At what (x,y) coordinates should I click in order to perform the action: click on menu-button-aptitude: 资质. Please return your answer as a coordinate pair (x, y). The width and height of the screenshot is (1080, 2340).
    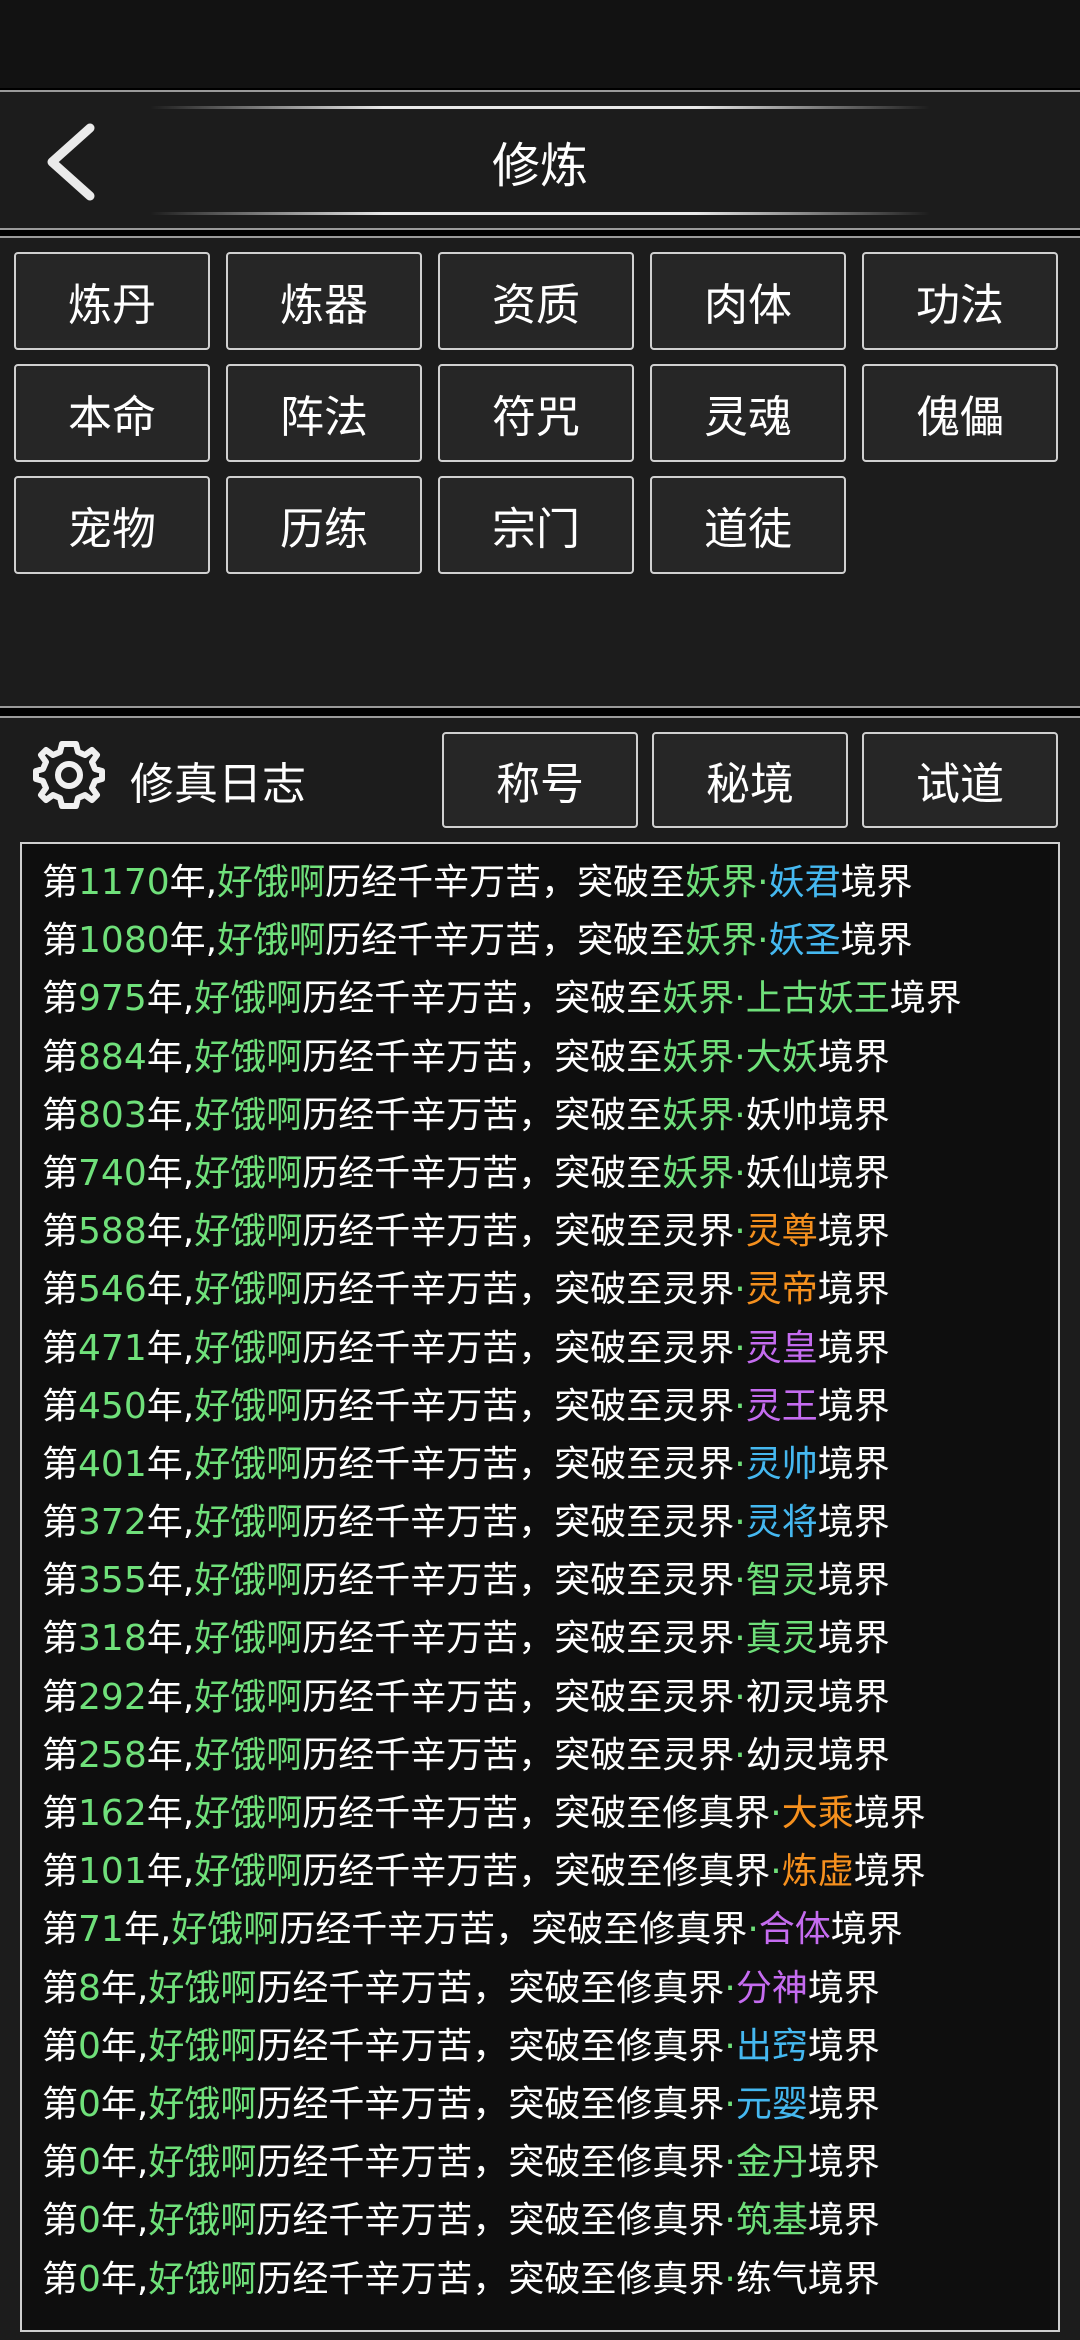
    Looking at the image, I should click on (536, 301).